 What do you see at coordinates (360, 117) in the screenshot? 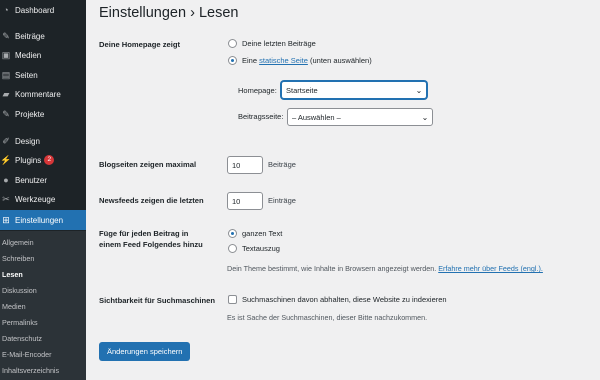
I see `posts-page-select: – Auswählen – ⌄` at bounding box center [360, 117].